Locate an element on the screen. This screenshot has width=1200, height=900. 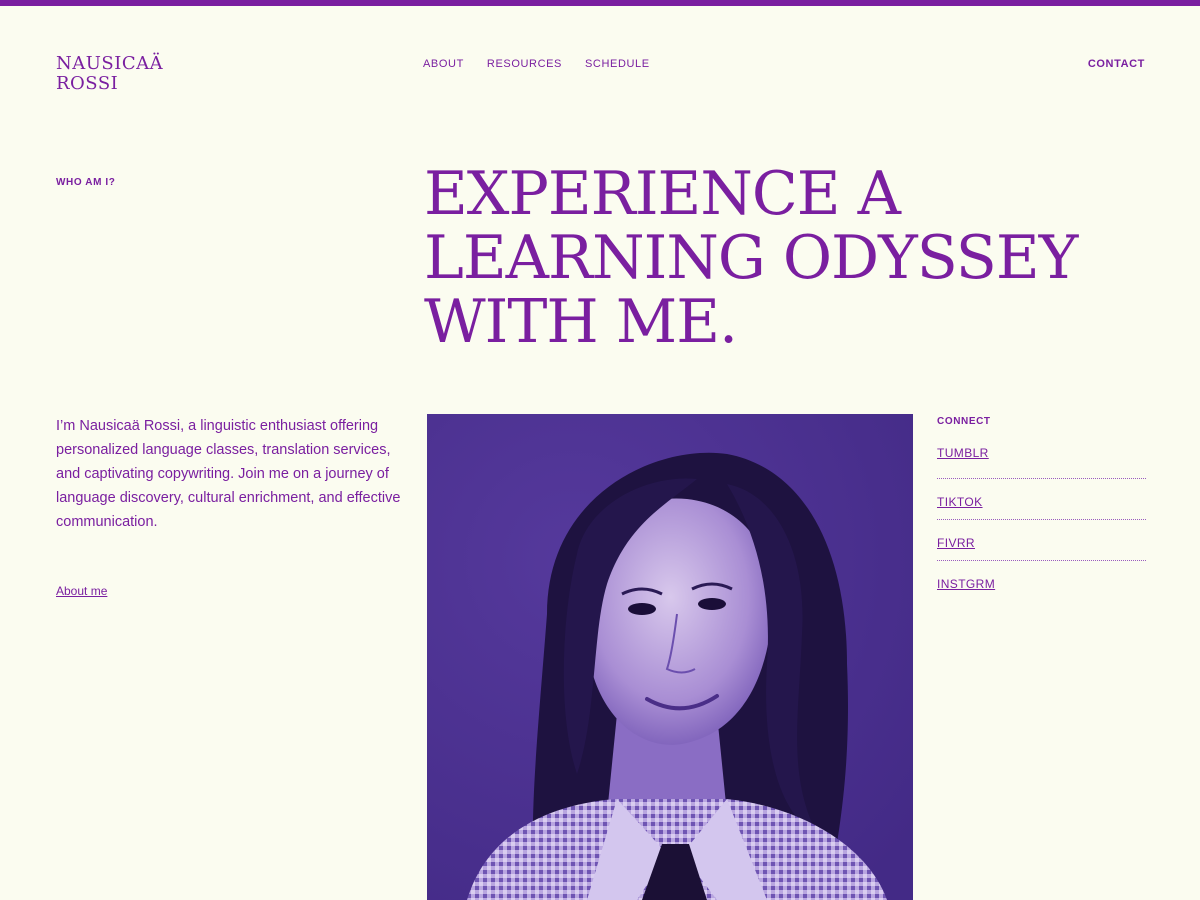
social-item: FIVRR is located at coordinates (1041, 540).